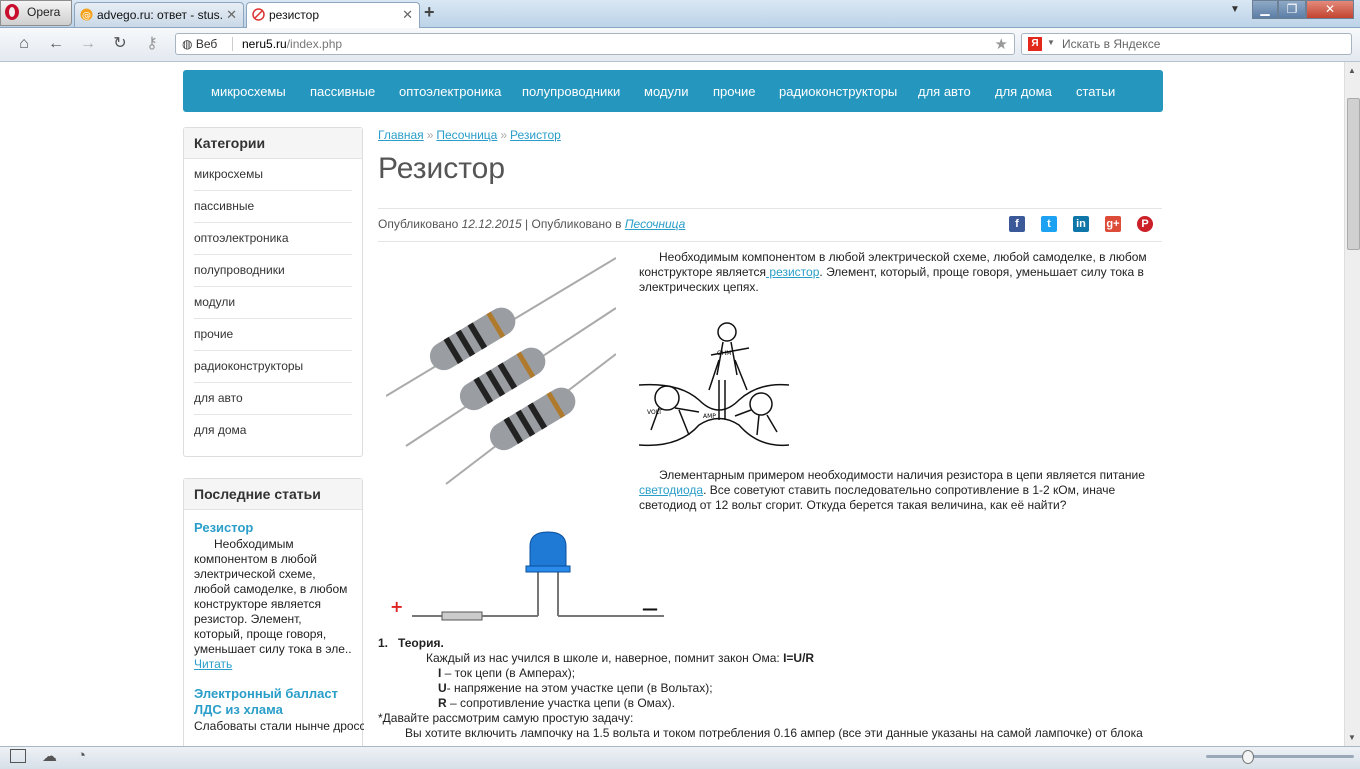 This screenshot has width=1360, height=769. I want to click on tab-list-chevron-icon: ▼, so click(1235, 9).